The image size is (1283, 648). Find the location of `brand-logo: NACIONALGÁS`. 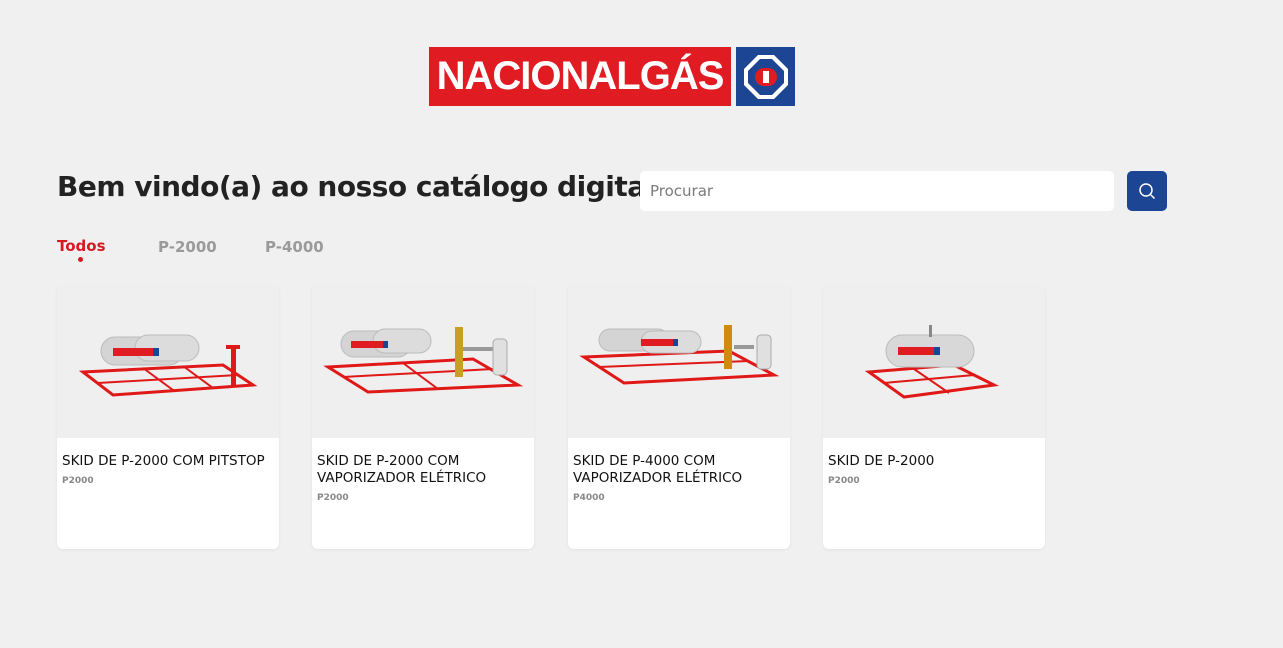

brand-logo: NACIONALGÁS is located at coordinates (612, 77).